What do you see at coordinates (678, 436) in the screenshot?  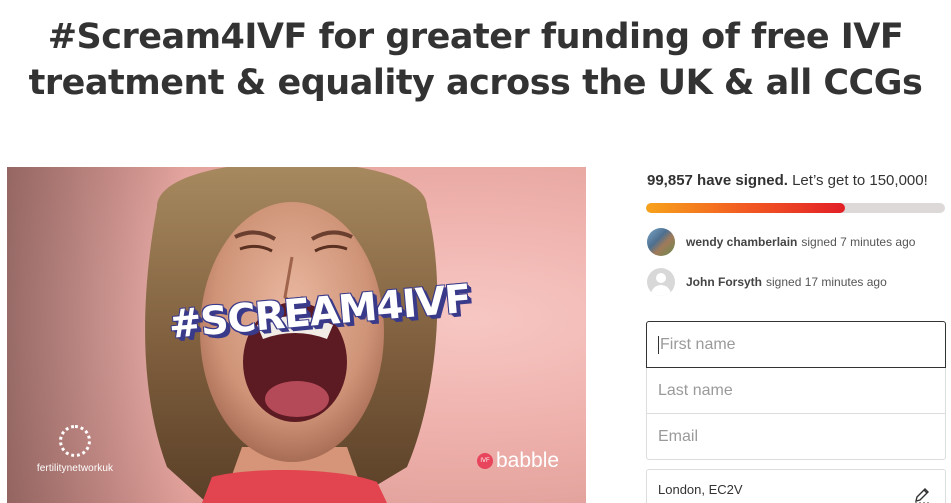 I see `email-placeholder: Email` at bounding box center [678, 436].